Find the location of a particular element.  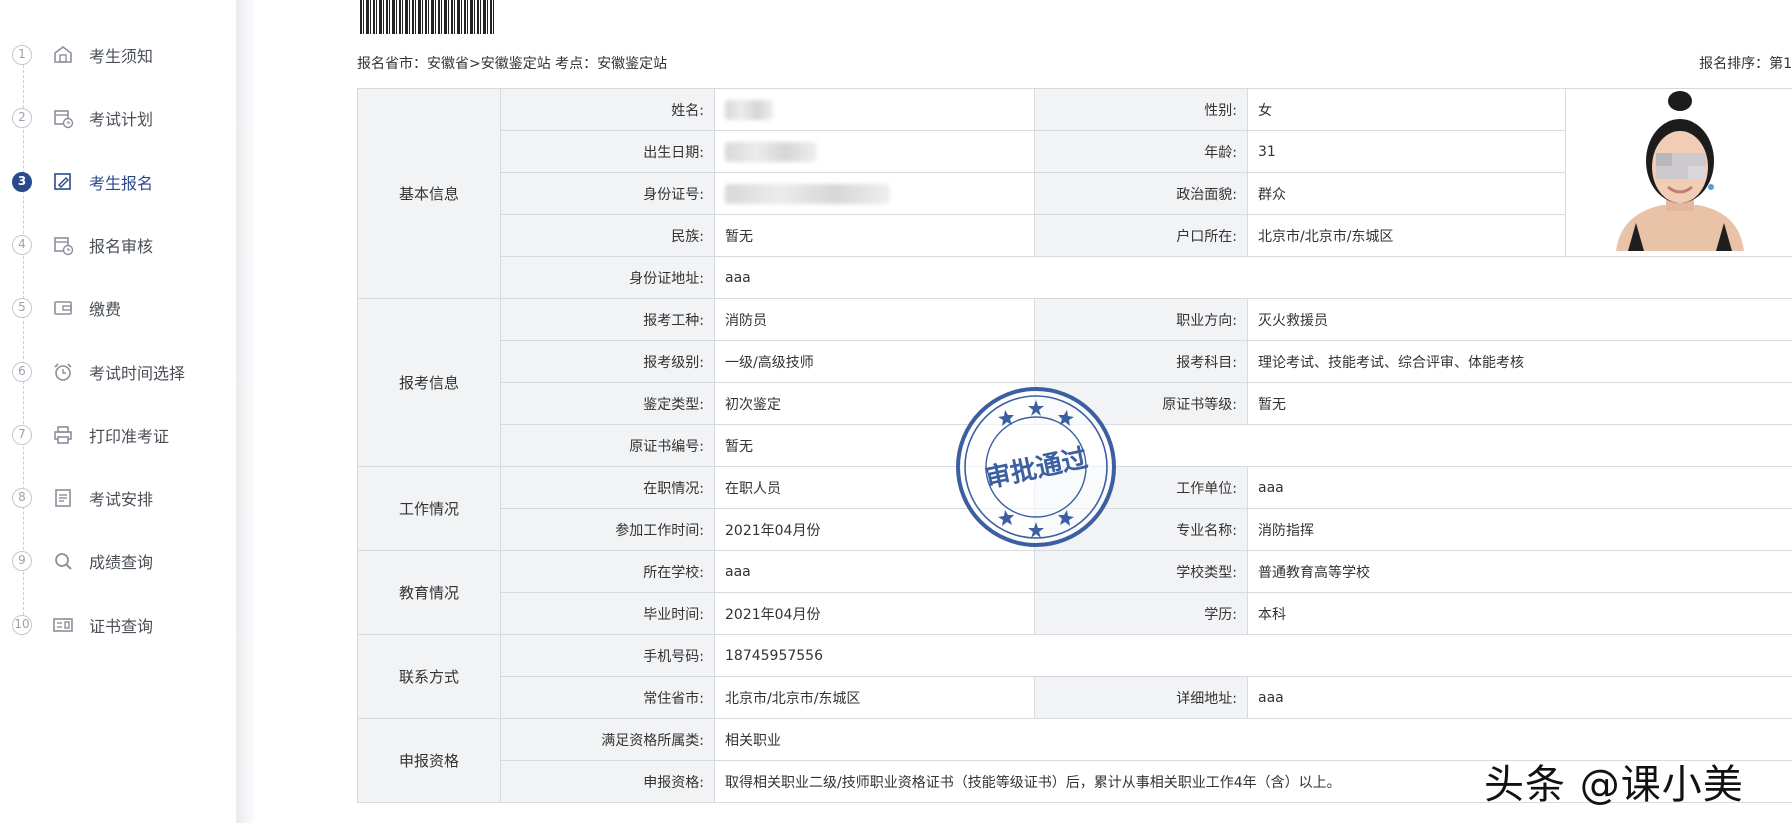

school-label: 所在学校: is located at coordinates (607, 571).